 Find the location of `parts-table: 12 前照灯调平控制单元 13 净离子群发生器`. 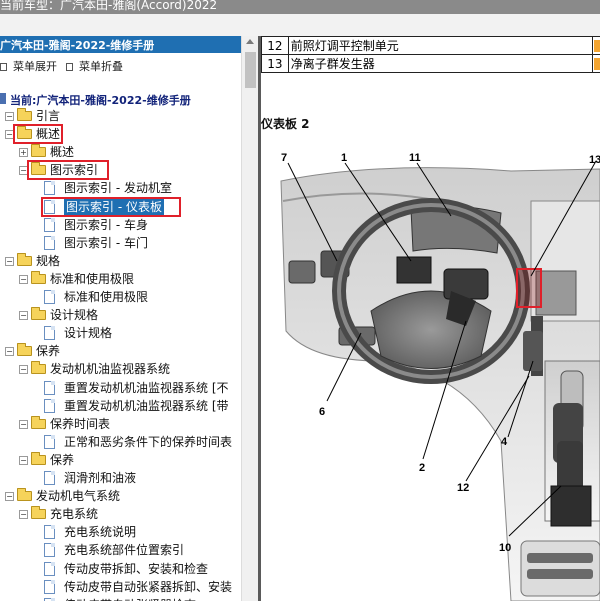

parts-table: 12 前照灯调平控制单元 13 净离子群发生器 is located at coordinates (430, 54).